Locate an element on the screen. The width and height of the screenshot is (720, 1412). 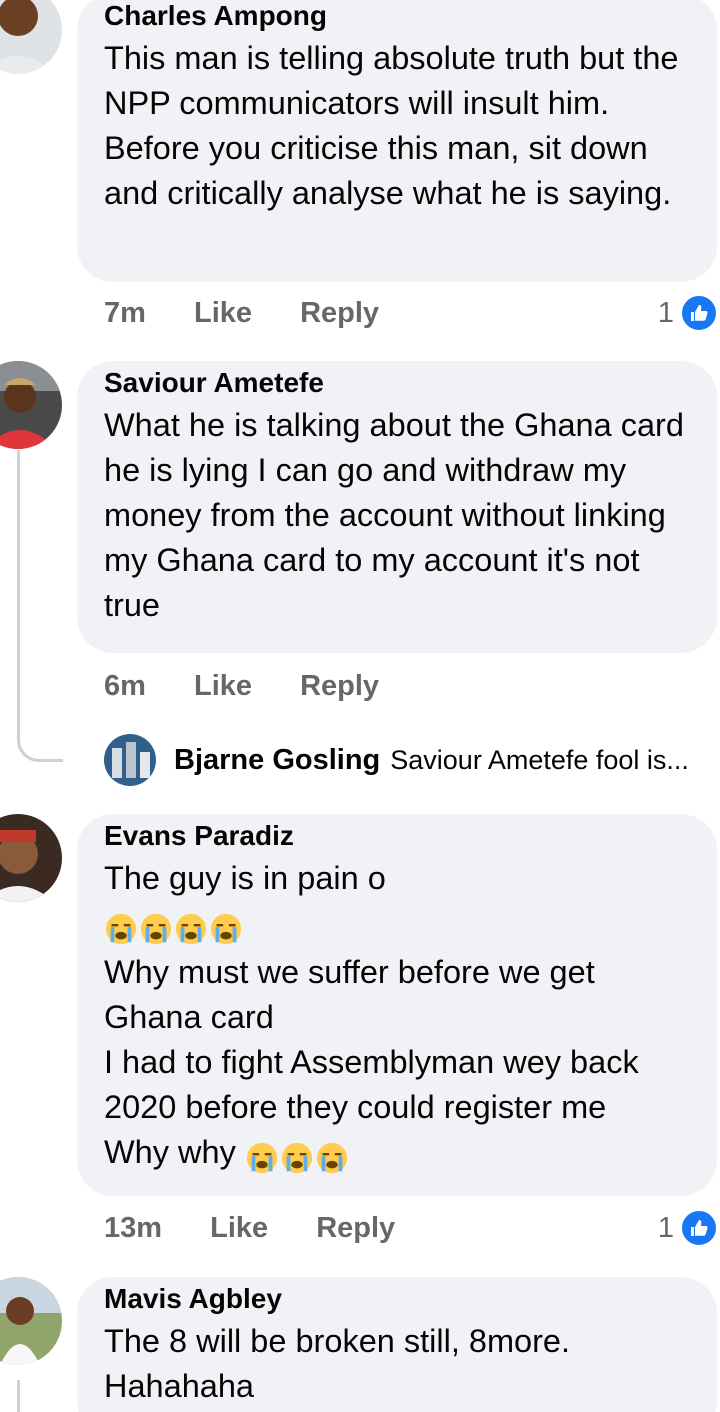
comment-time: 6m is located at coordinates (125, 686).